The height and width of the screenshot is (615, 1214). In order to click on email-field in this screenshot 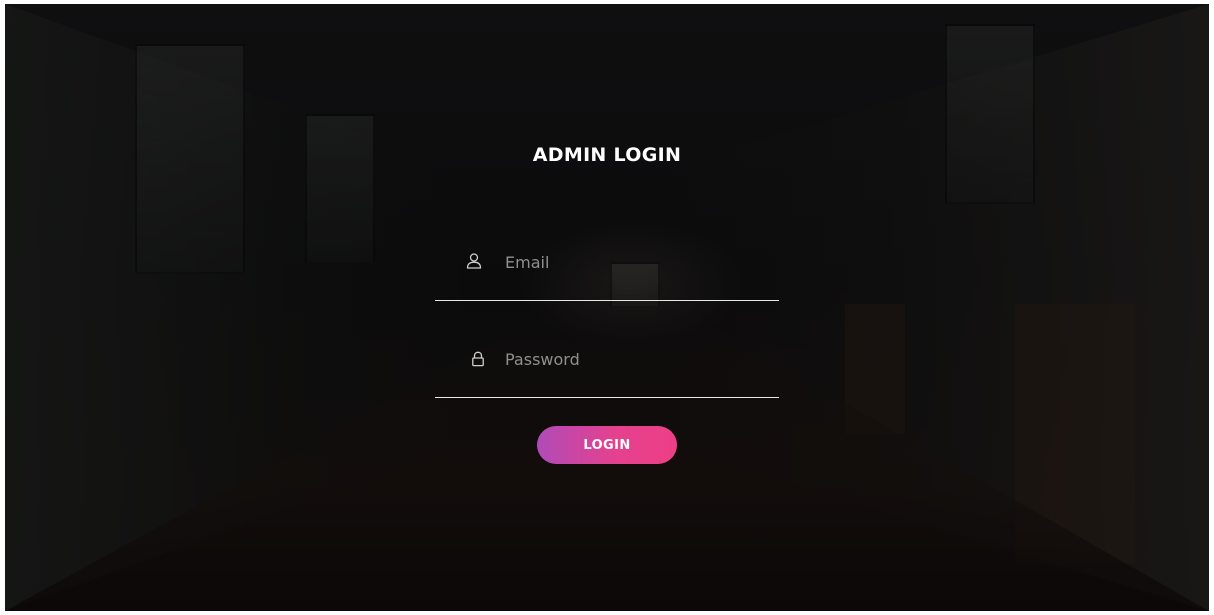, I will do `click(607, 274)`.